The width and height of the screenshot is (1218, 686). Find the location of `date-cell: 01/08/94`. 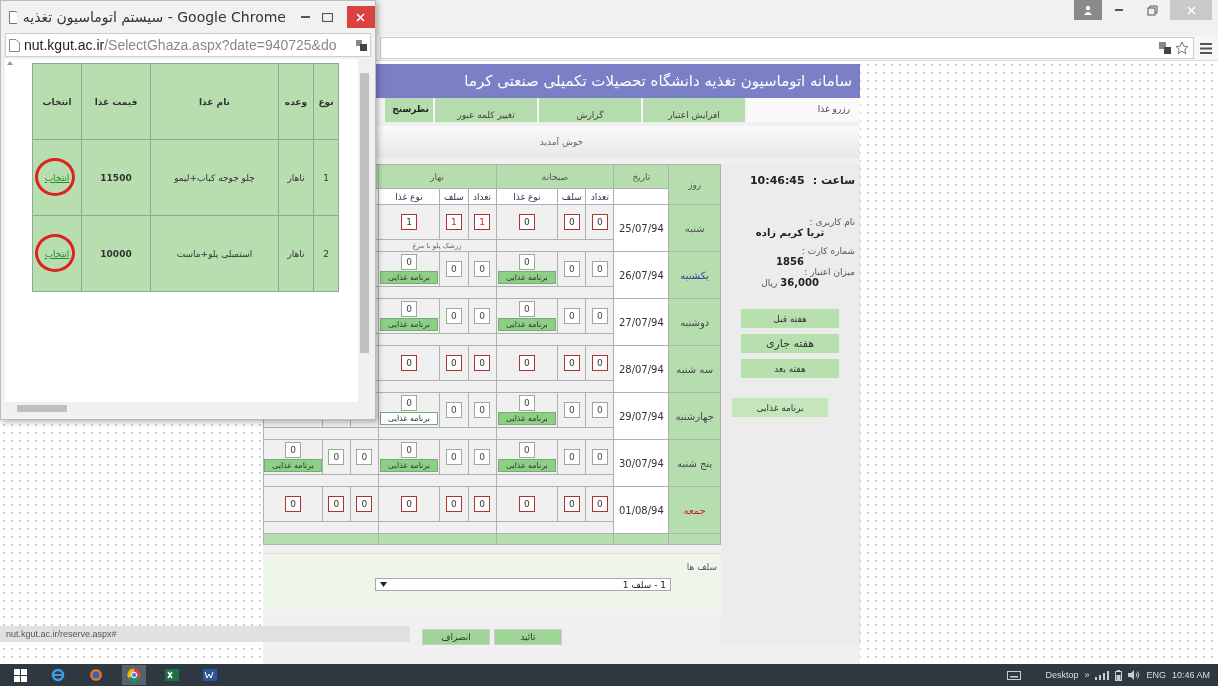

date-cell: 01/08/94 is located at coordinates (641, 510).